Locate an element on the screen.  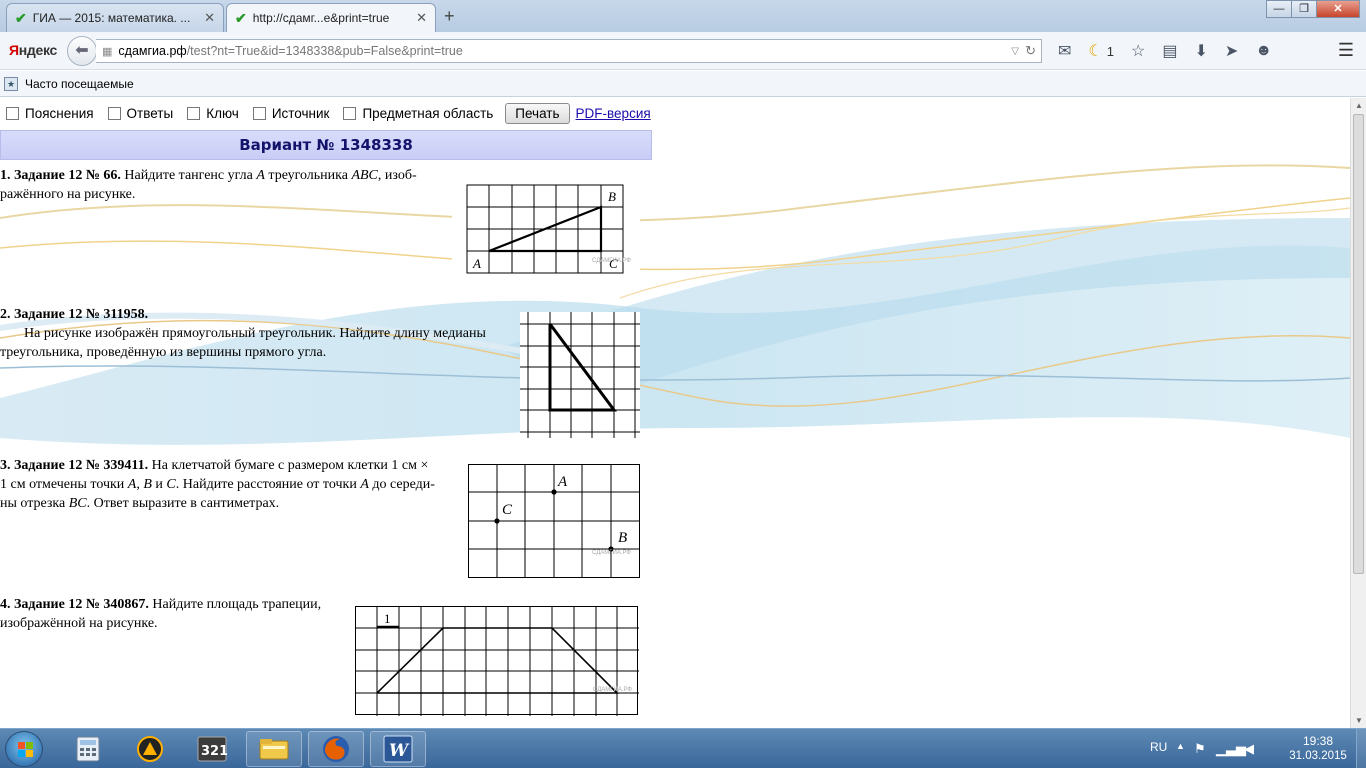
task-4-header: 4. Задание 12 № 340867. is located at coordinates (74, 604).